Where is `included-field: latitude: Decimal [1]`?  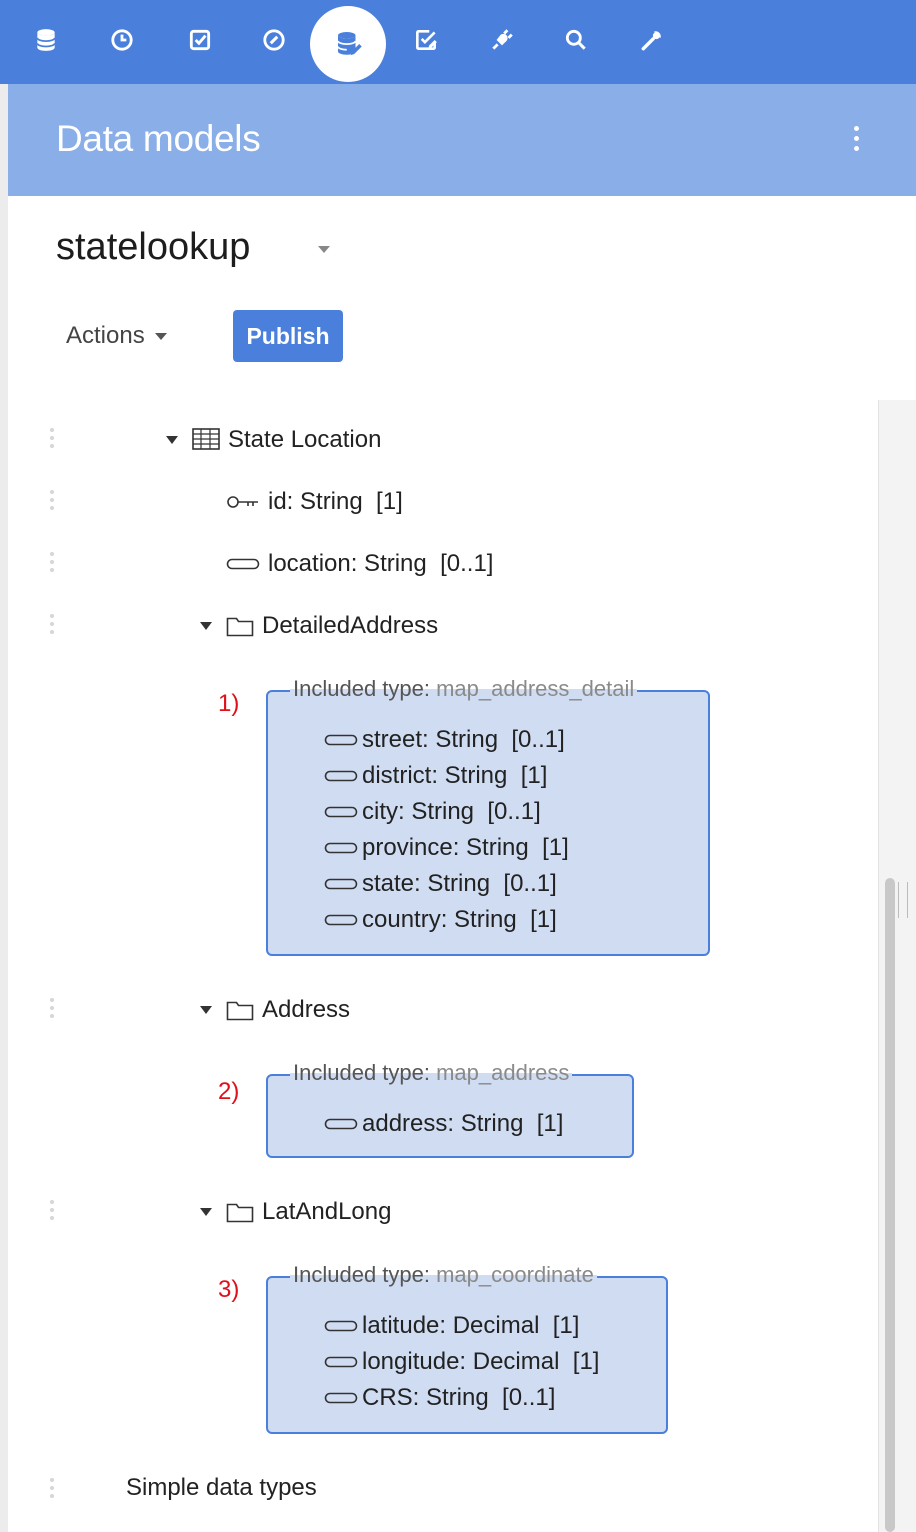
included-field: latitude: Decimal [1] is located at coordinates (451, 1326).